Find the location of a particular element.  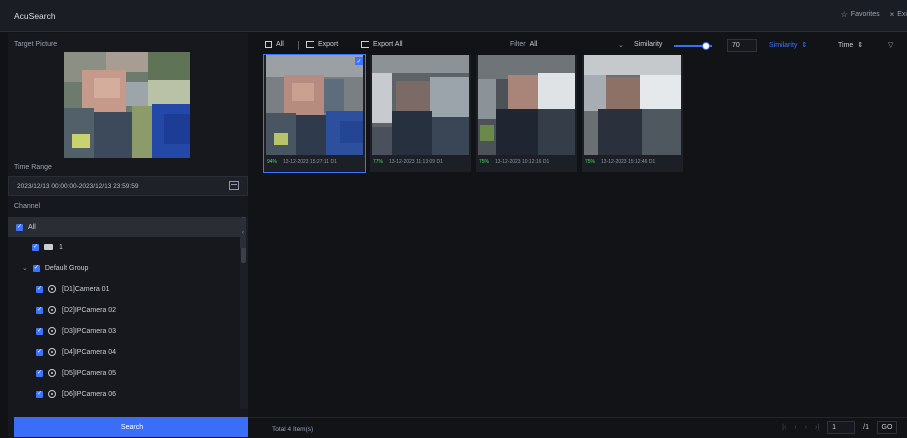

similarity-percent: 94% is located at coordinates (272, 162).